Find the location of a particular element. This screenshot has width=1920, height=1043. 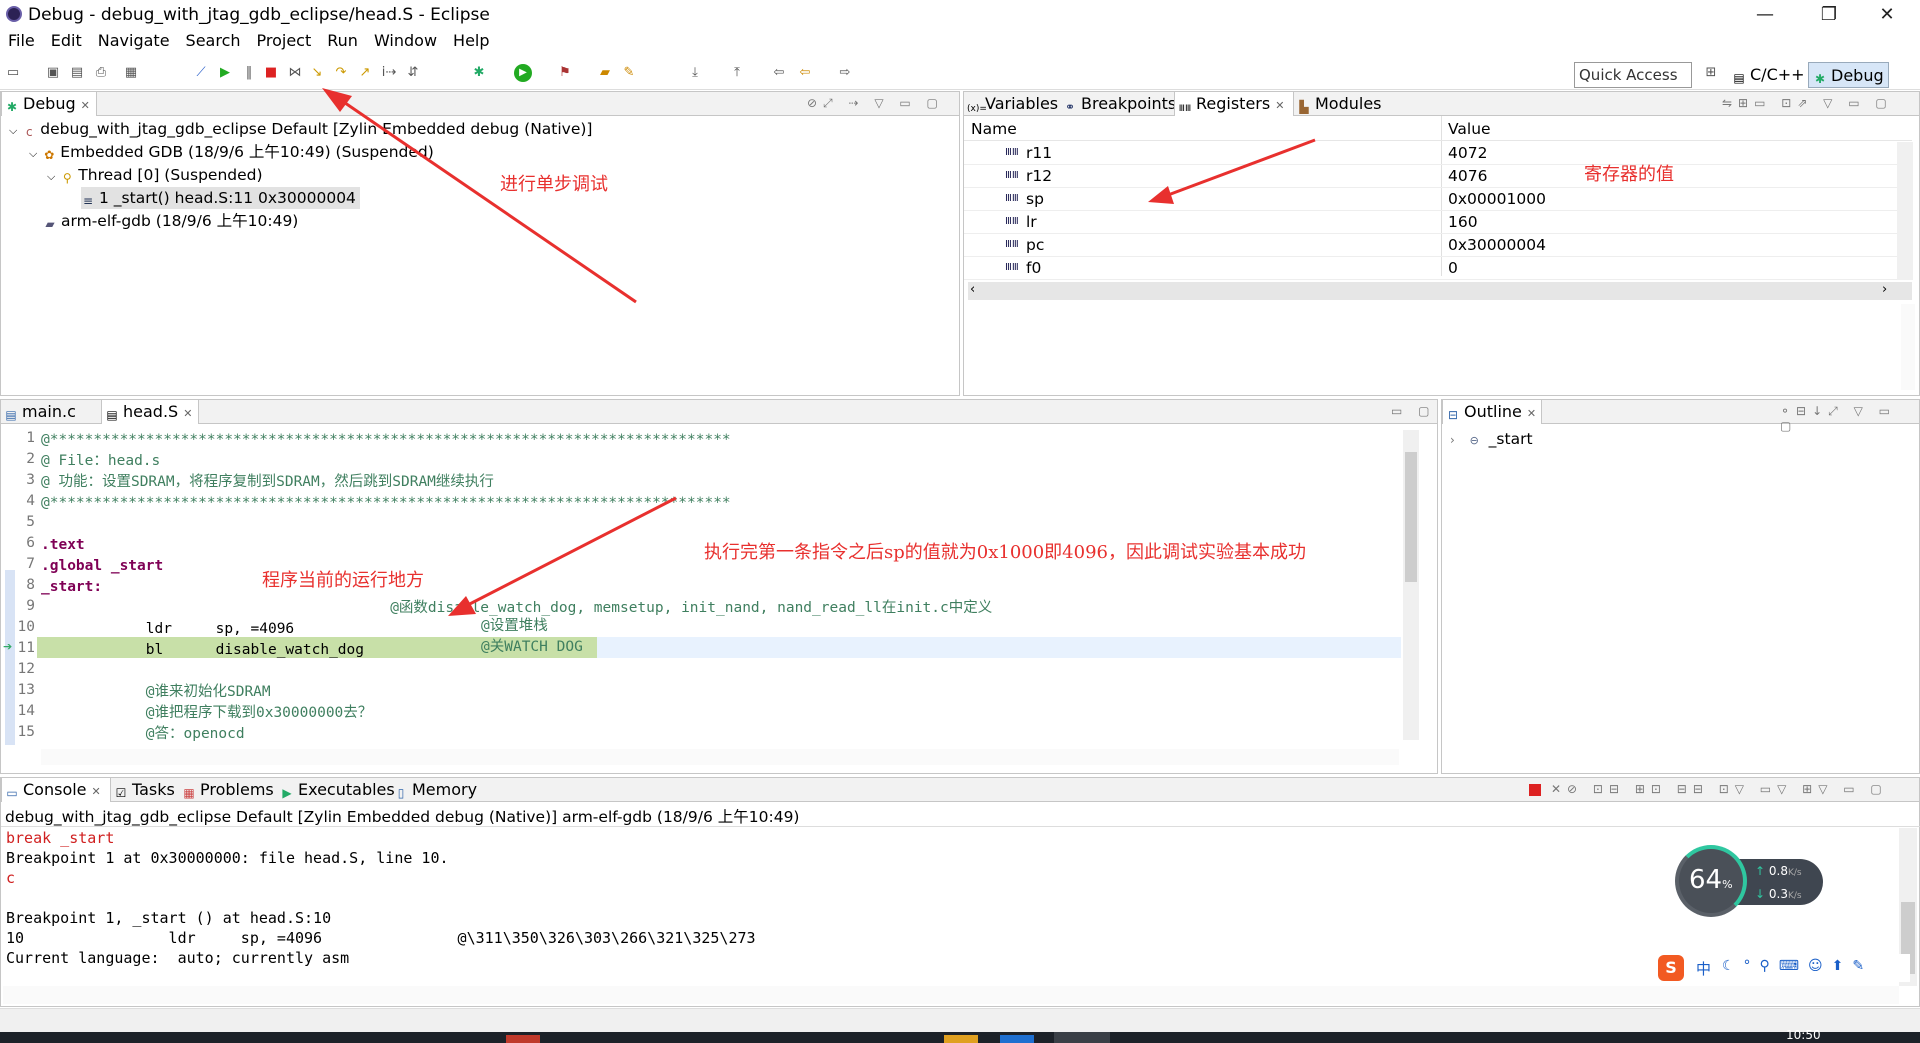

annotation-step: 进行单步调试 is located at coordinates (554, 184).